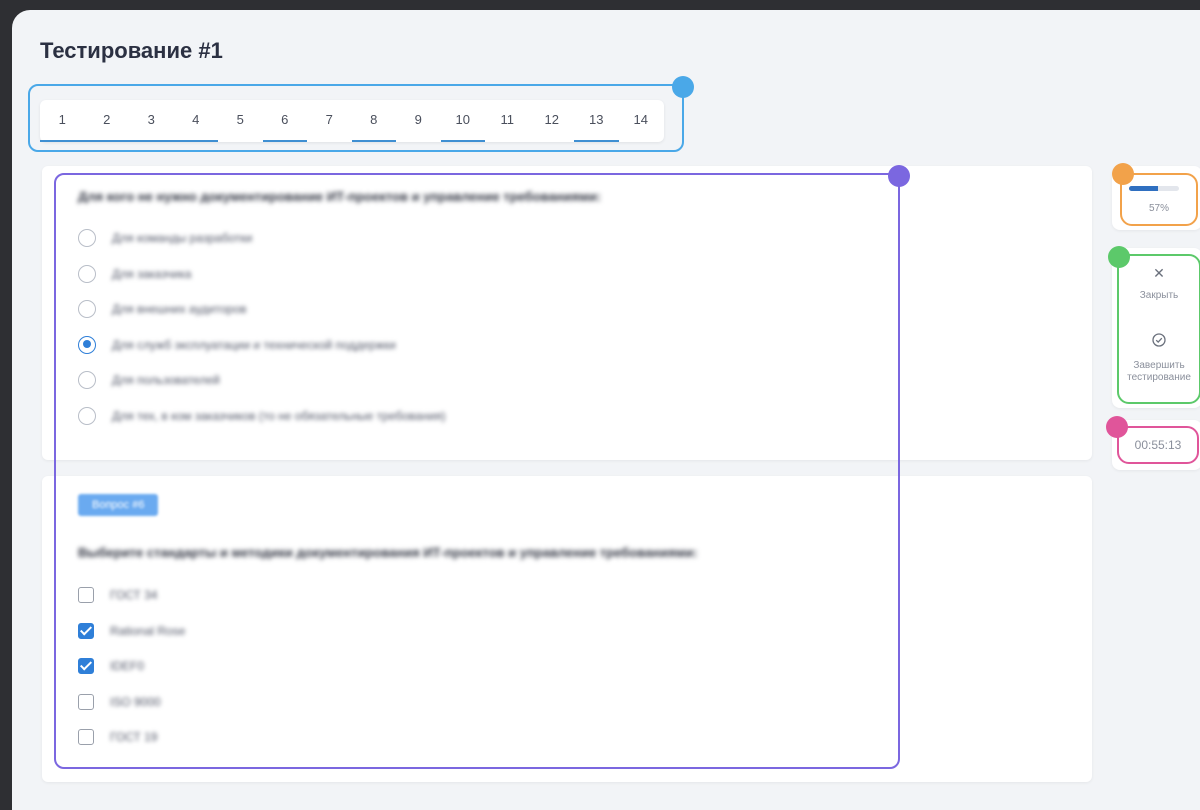  What do you see at coordinates (62, 121) in the screenshot?
I see `question-number-1: 1` at bounding box center [62, 121].